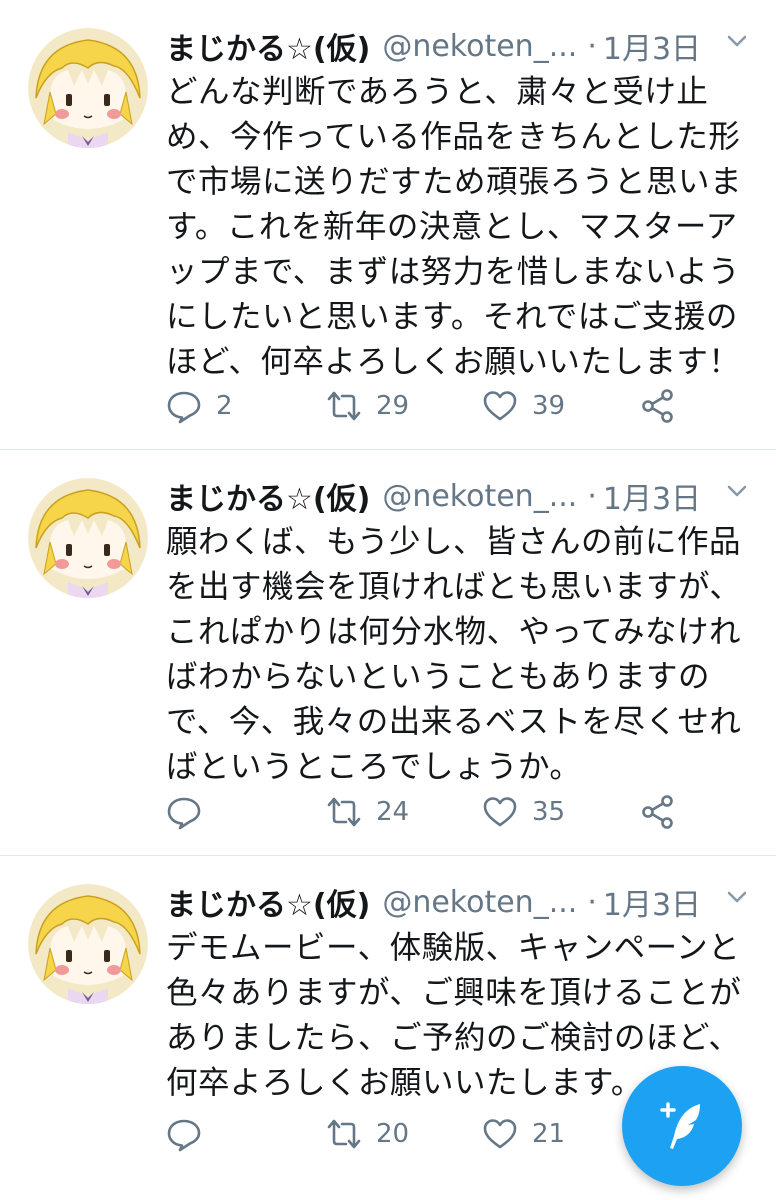 The width and height of the screenshot is (776, 1200). What do you see at coordinates (367, 812) in the screenshot?
I see `retweet-button: 24` at bounding box center [367, 812].